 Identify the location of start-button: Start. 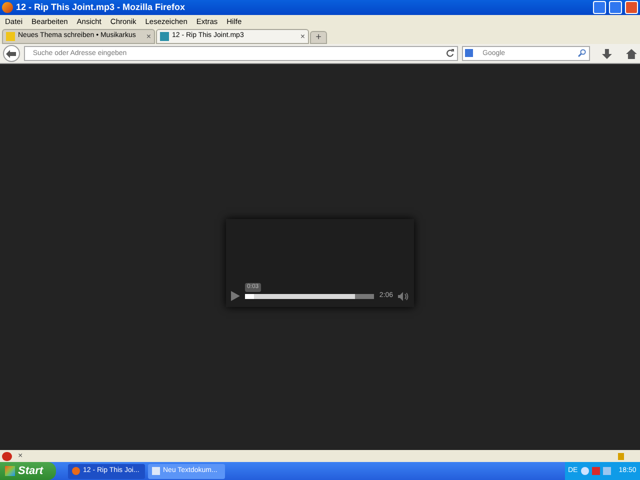
(28, 471).